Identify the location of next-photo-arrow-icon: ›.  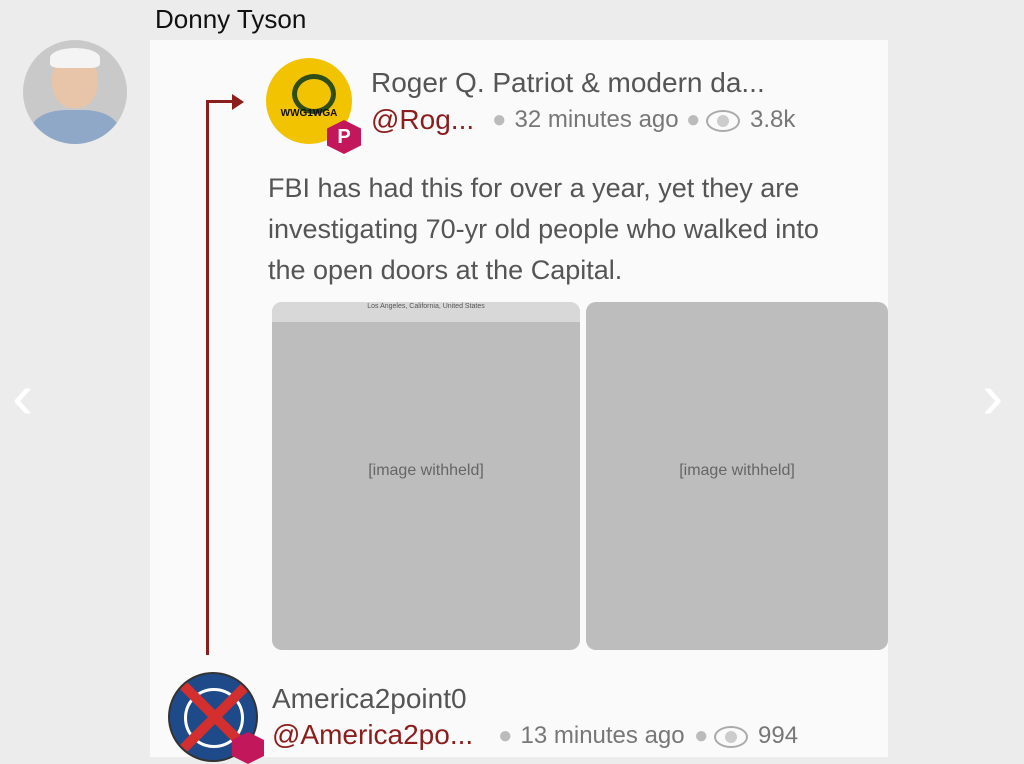
(992, 396).